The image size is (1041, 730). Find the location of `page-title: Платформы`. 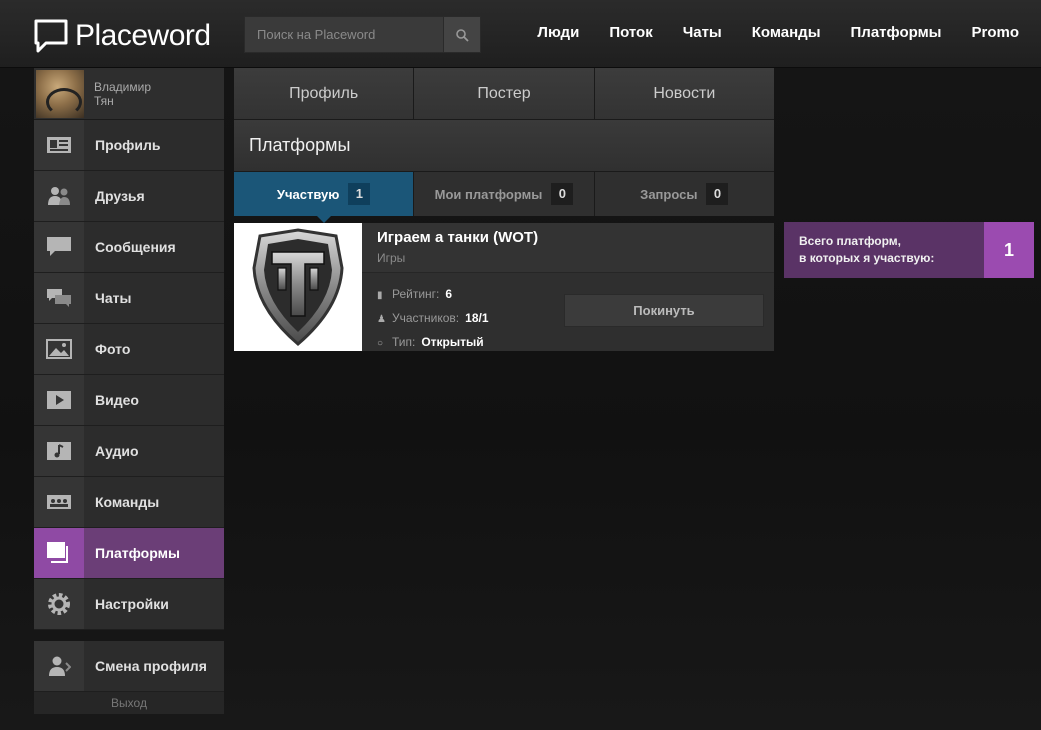

page-title: Платформы is located at coordinates (504, 146).